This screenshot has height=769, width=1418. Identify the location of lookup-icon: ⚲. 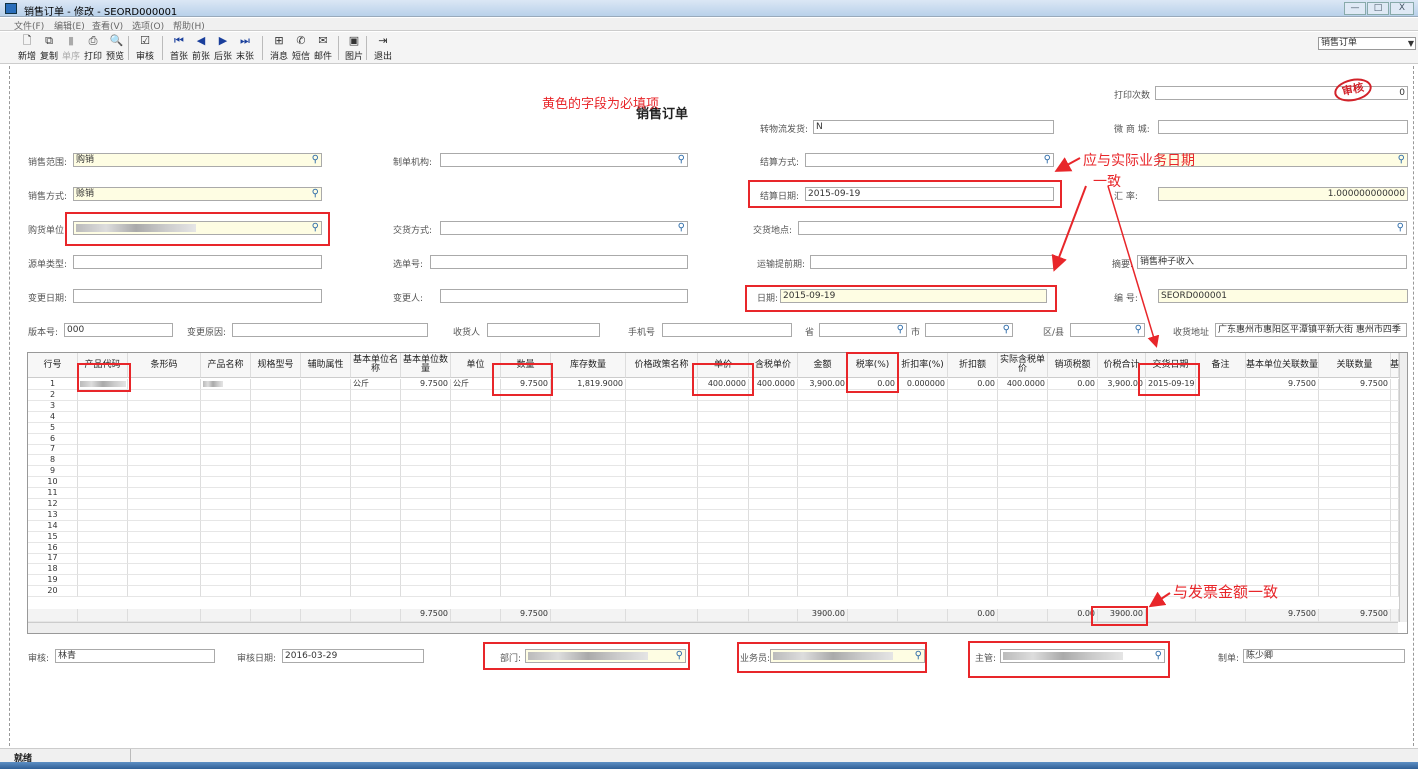
(1158, 656).